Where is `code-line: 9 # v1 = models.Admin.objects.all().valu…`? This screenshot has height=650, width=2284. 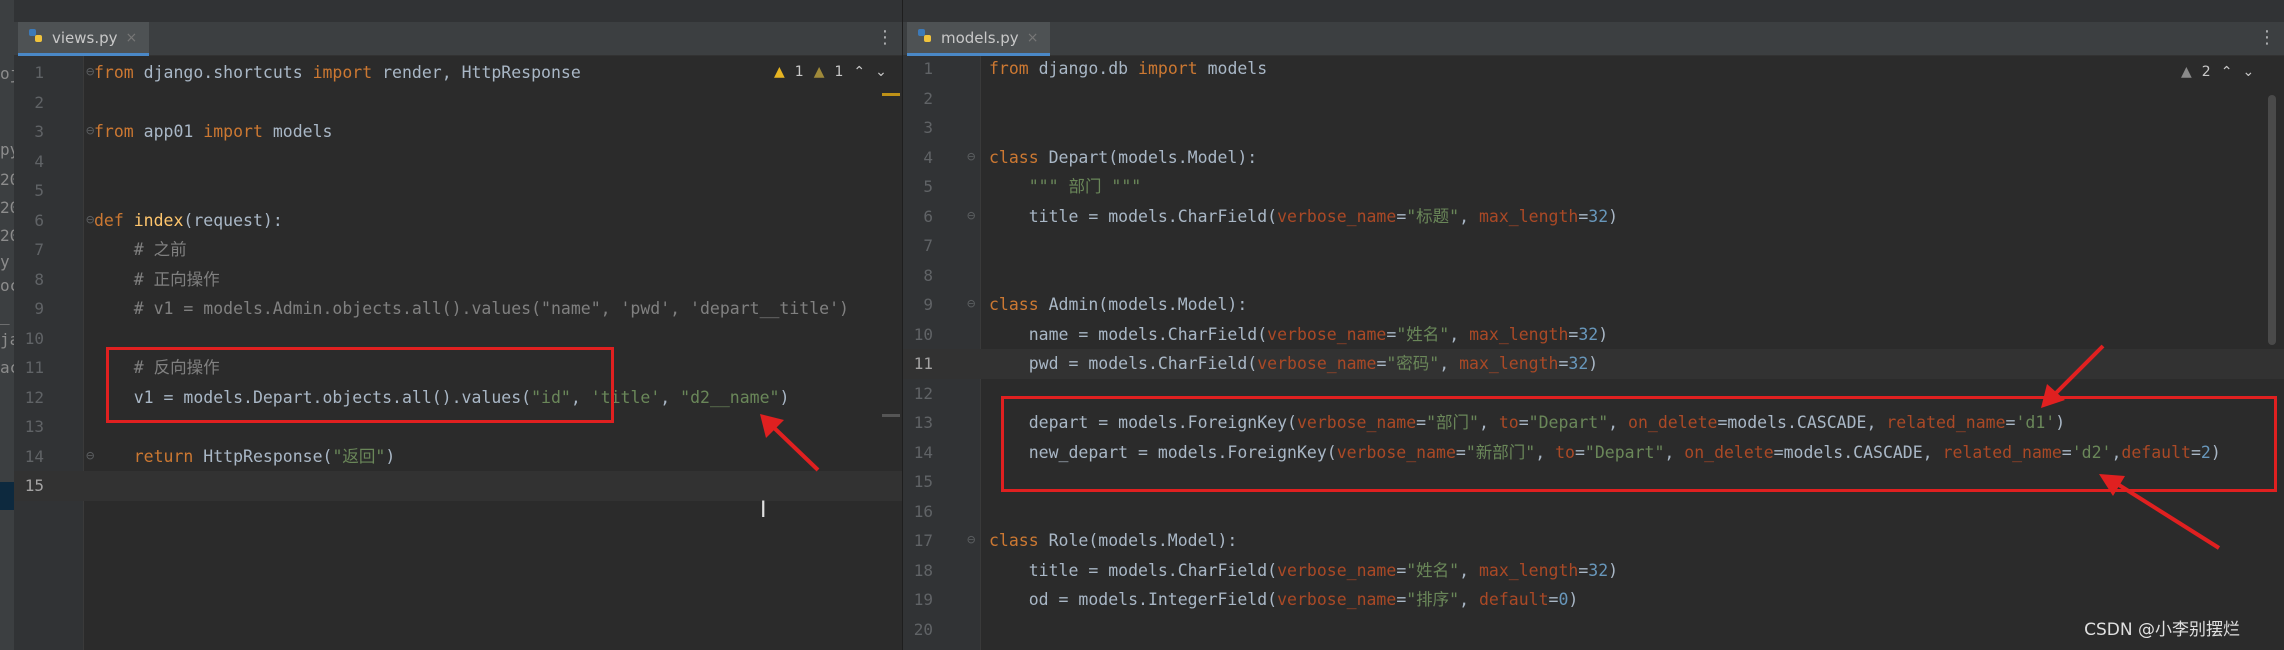 code-line: 9 # v1 = models.Admin.objects.all().valu… is located at coordinates (458, 309).